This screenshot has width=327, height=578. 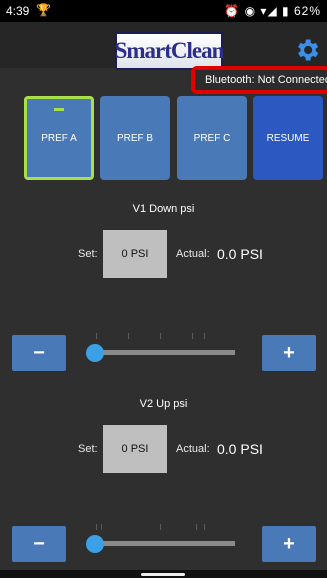 I want to click on v2-actual-label: Actual:, so click(x=193, y=449).